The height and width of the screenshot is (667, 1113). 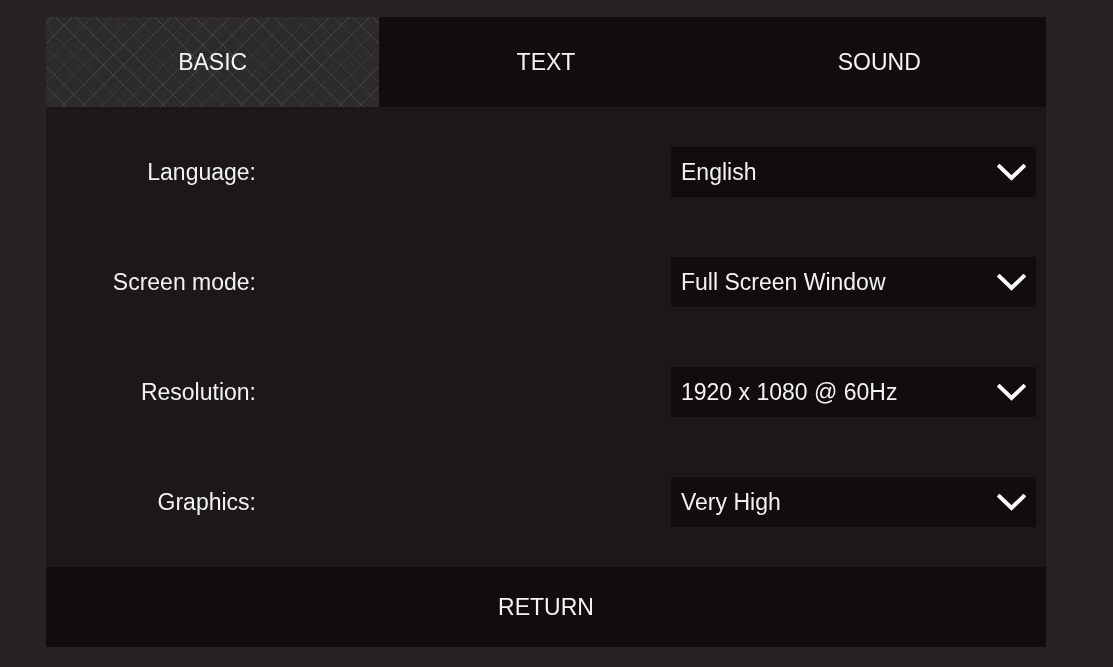 What do you see at coordinates (213, 62) in the screenshot?
I see `tab: BASIC` at bounding box center [213, 62].